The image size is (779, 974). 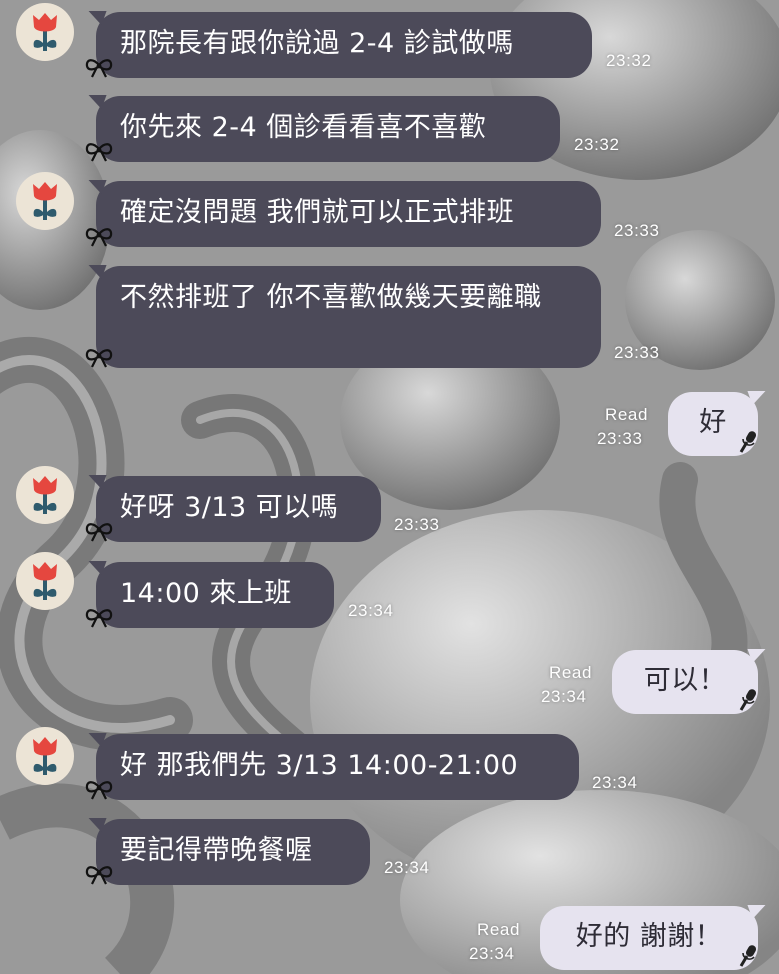 I want to click on incoming-message-bubble: 你先來 2-4 個診看看喜不喜歡, so click(x=328, y=129).